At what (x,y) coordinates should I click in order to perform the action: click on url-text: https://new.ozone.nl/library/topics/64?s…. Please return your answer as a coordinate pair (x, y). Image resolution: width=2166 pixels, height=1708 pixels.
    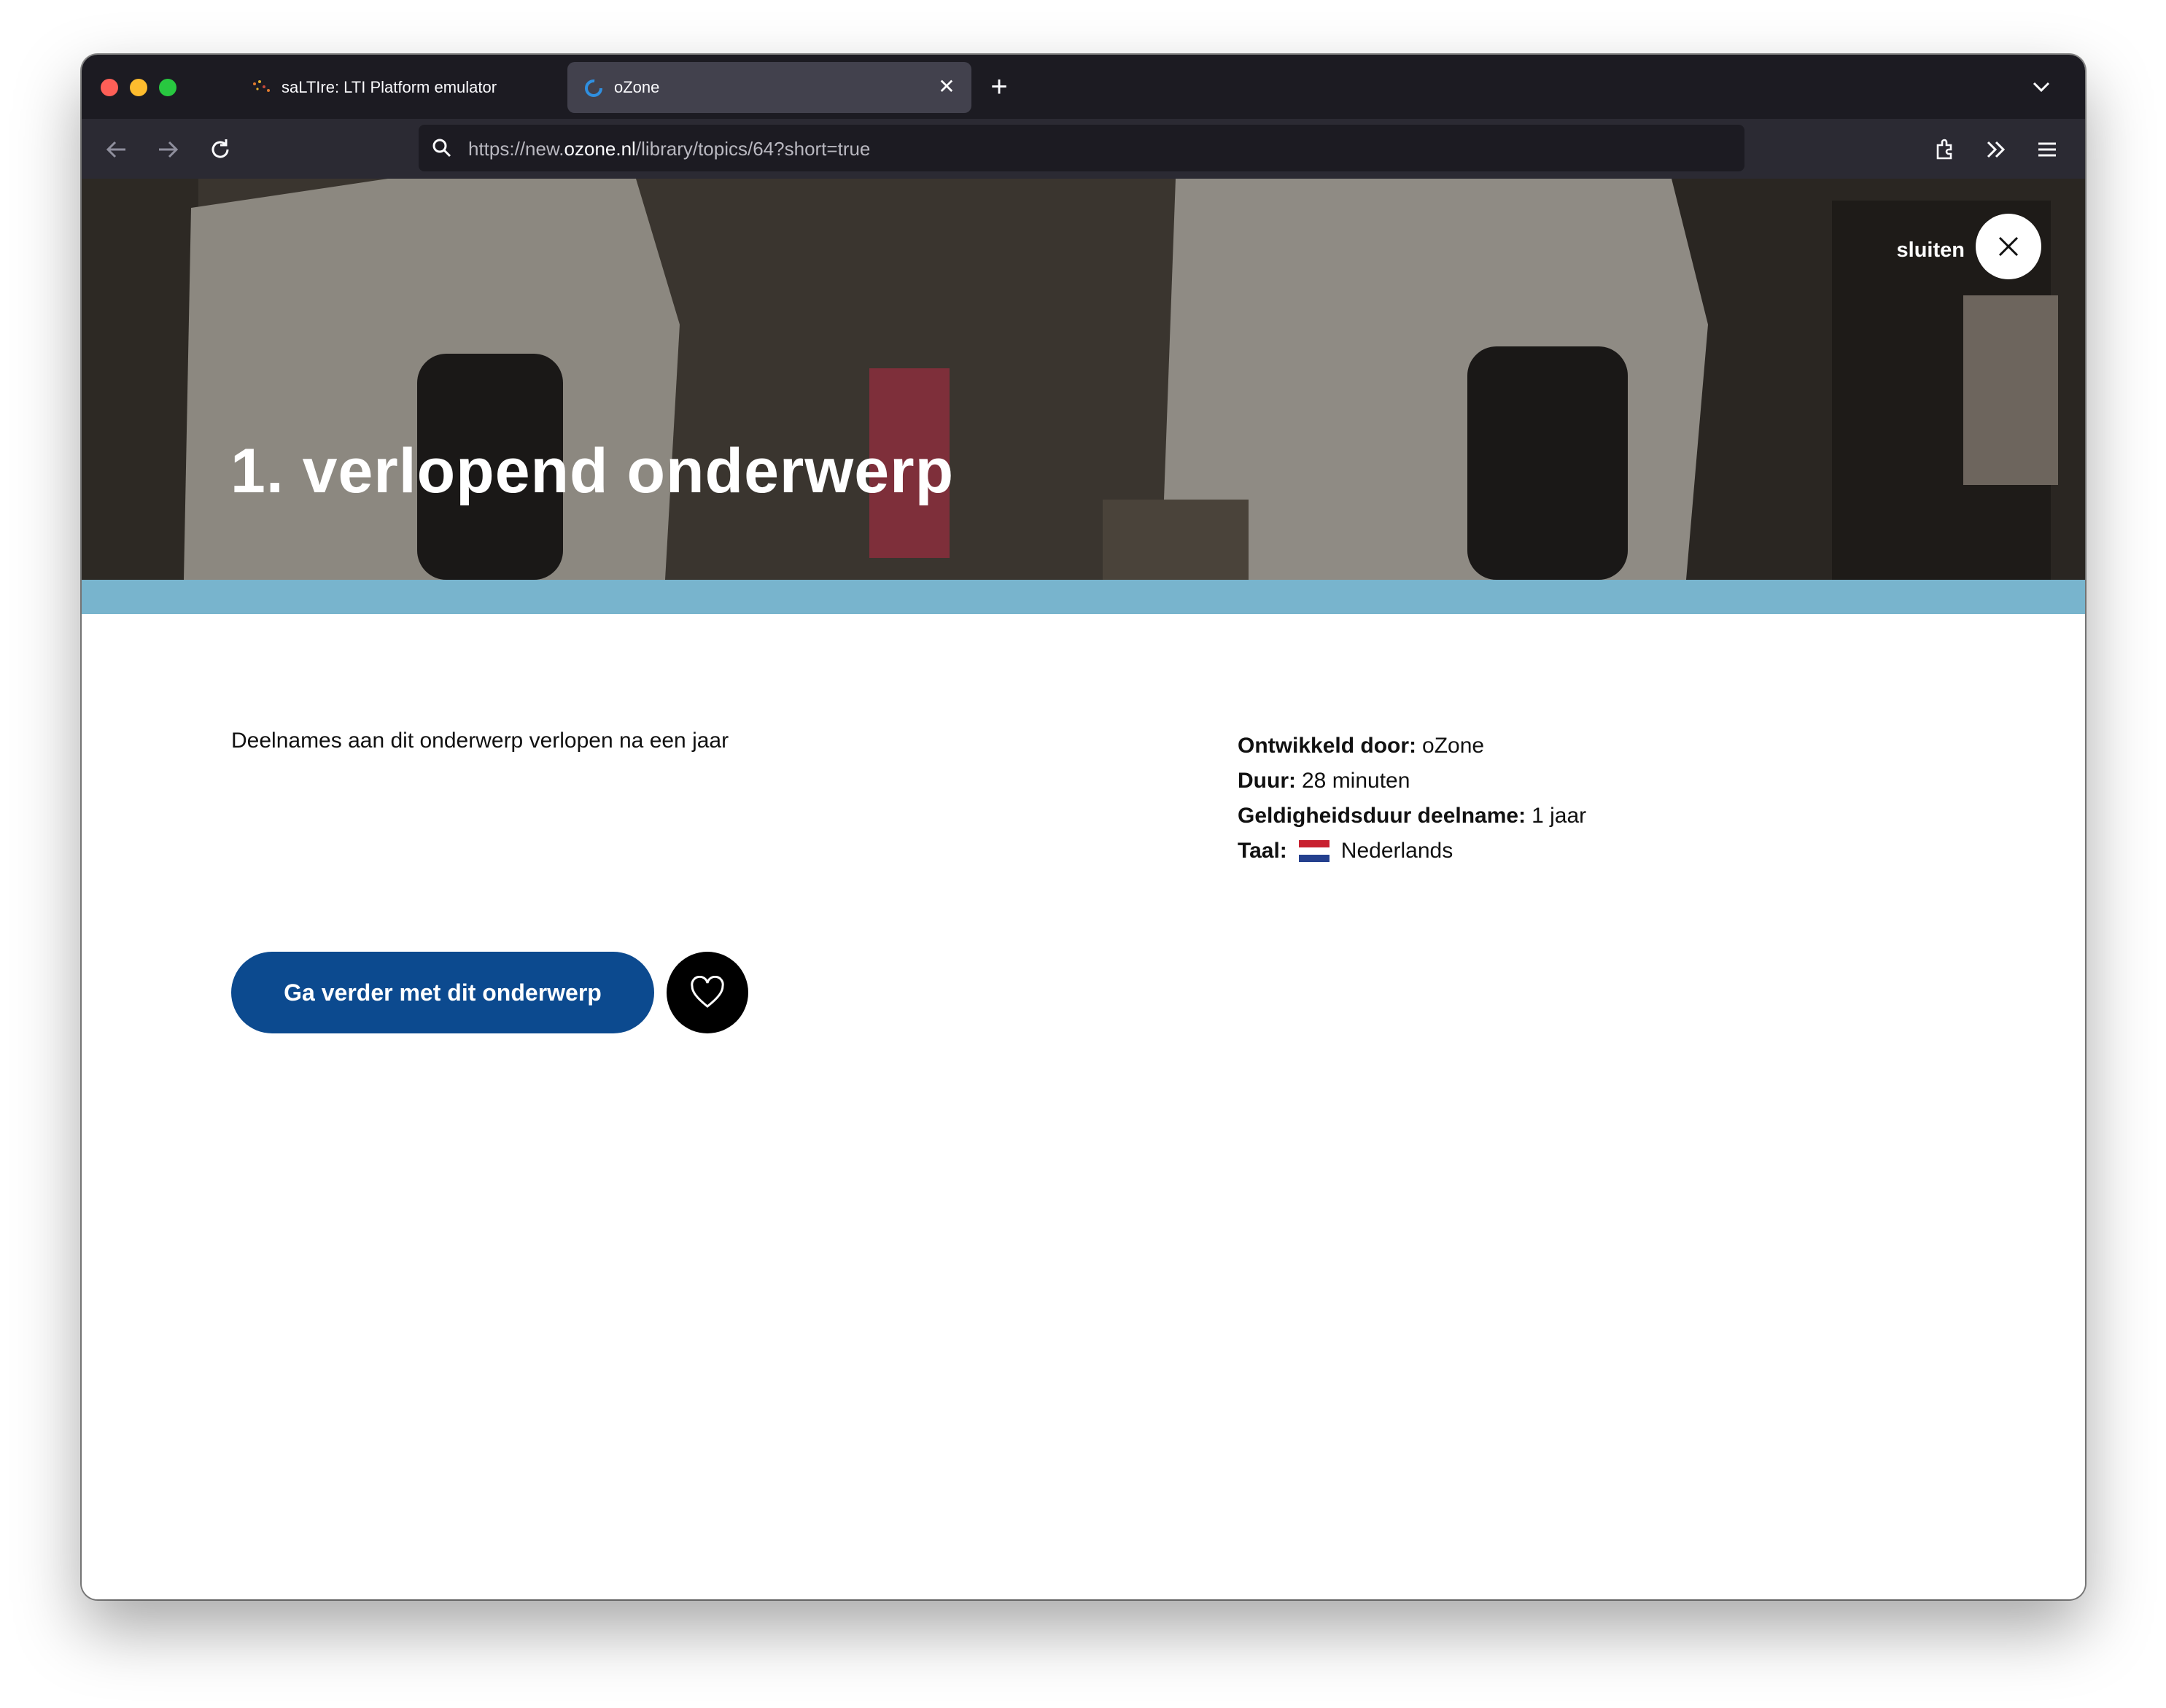
    Looking at the image, I should click on (670, 149).